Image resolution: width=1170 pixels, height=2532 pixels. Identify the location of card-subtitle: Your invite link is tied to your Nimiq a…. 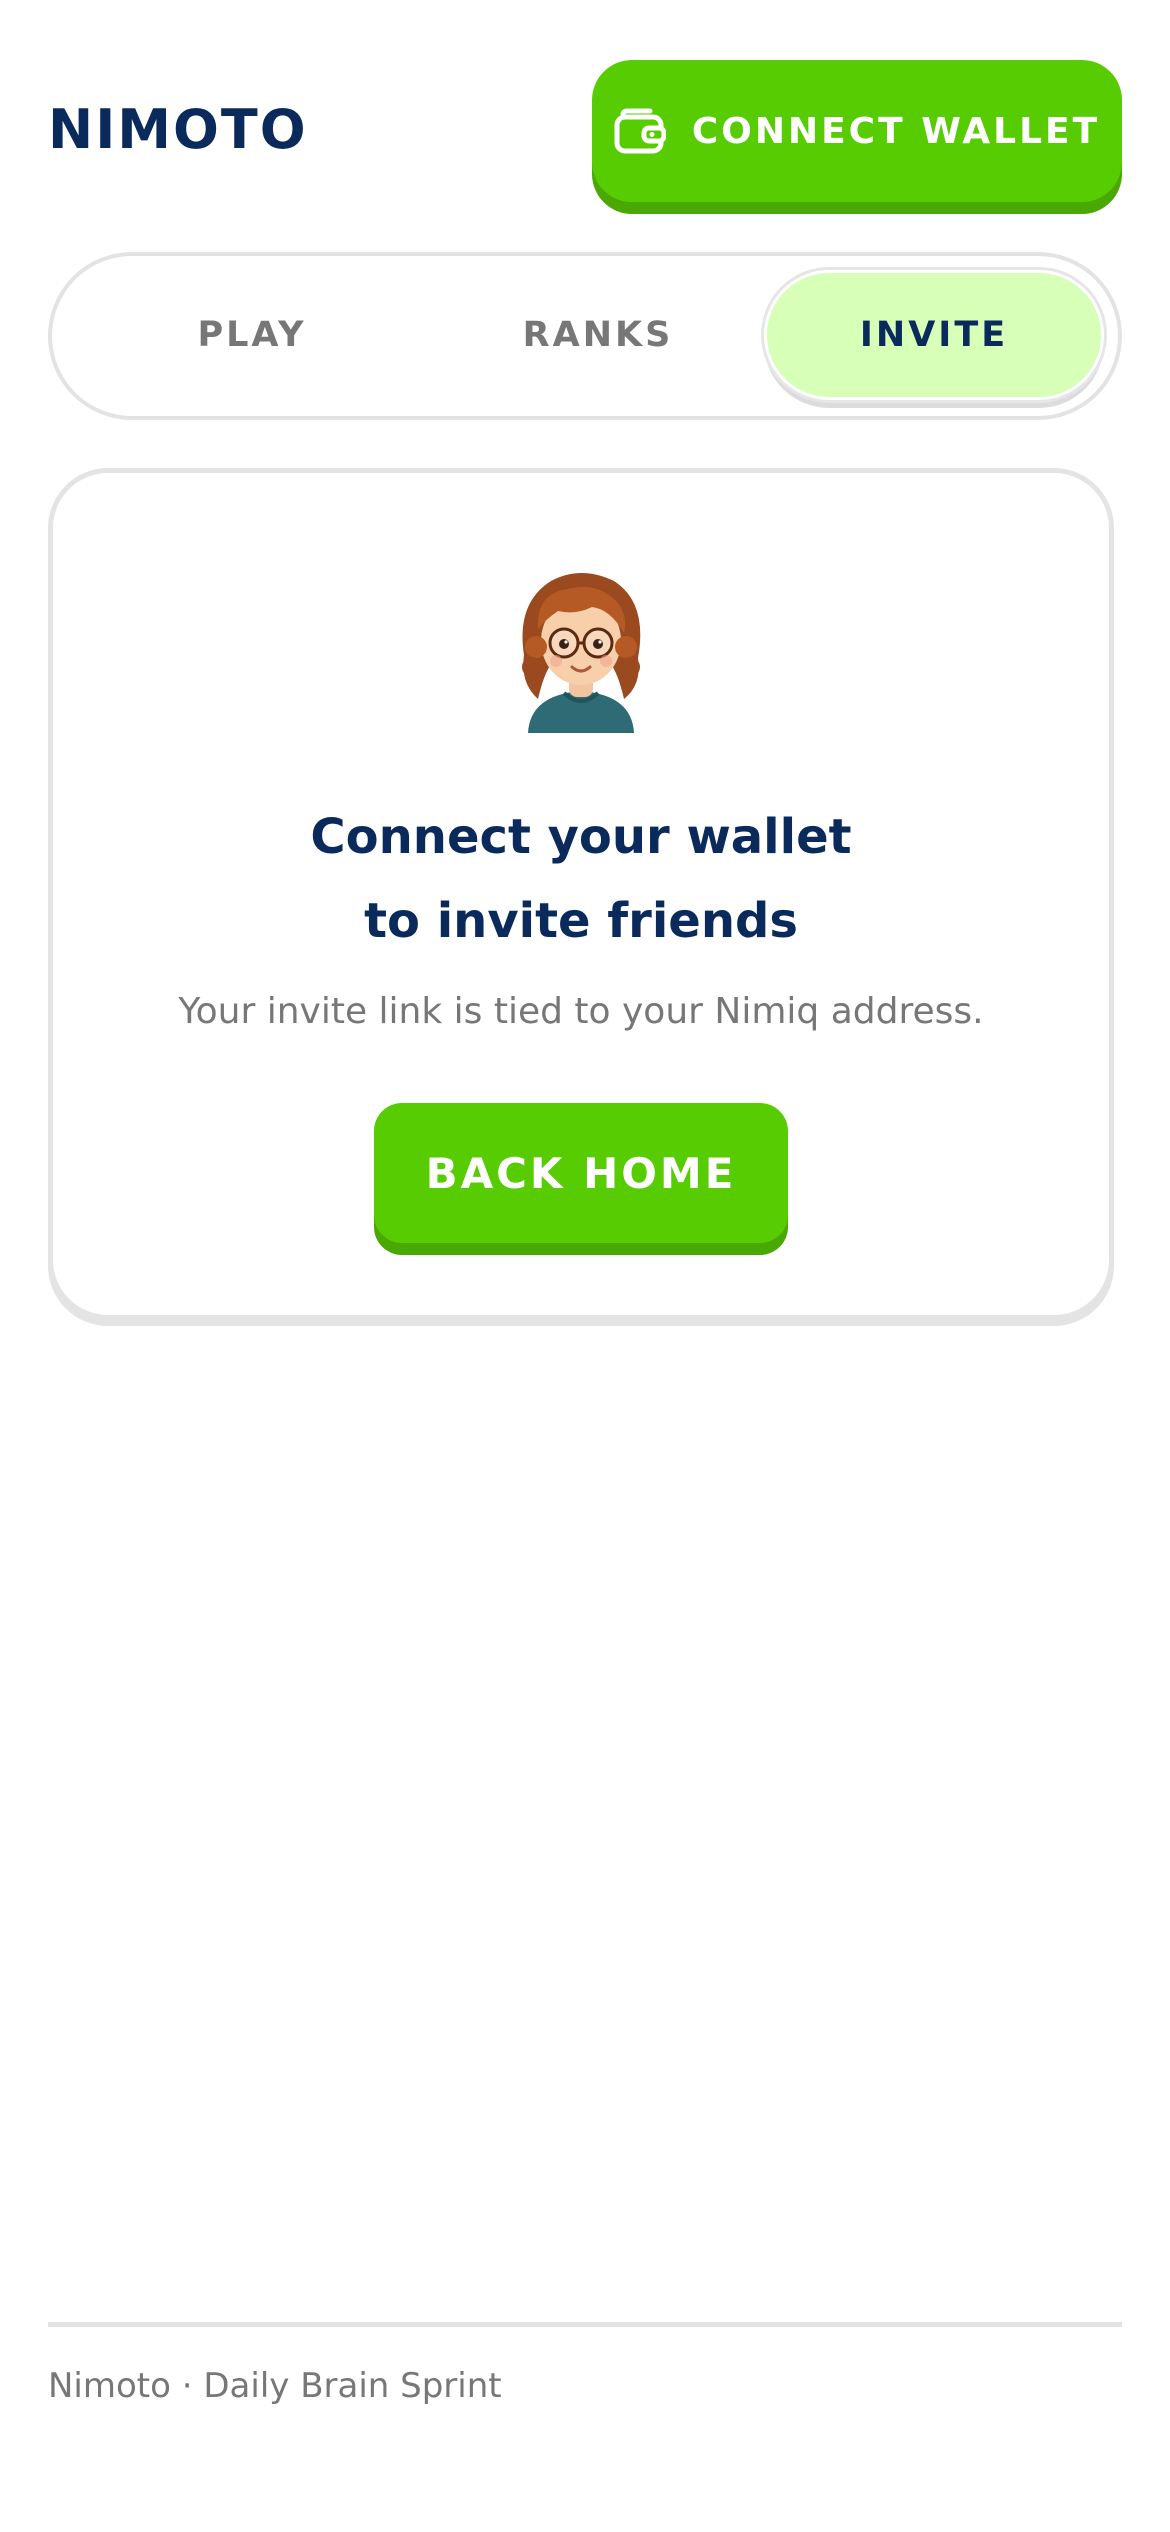
(581, 1011).